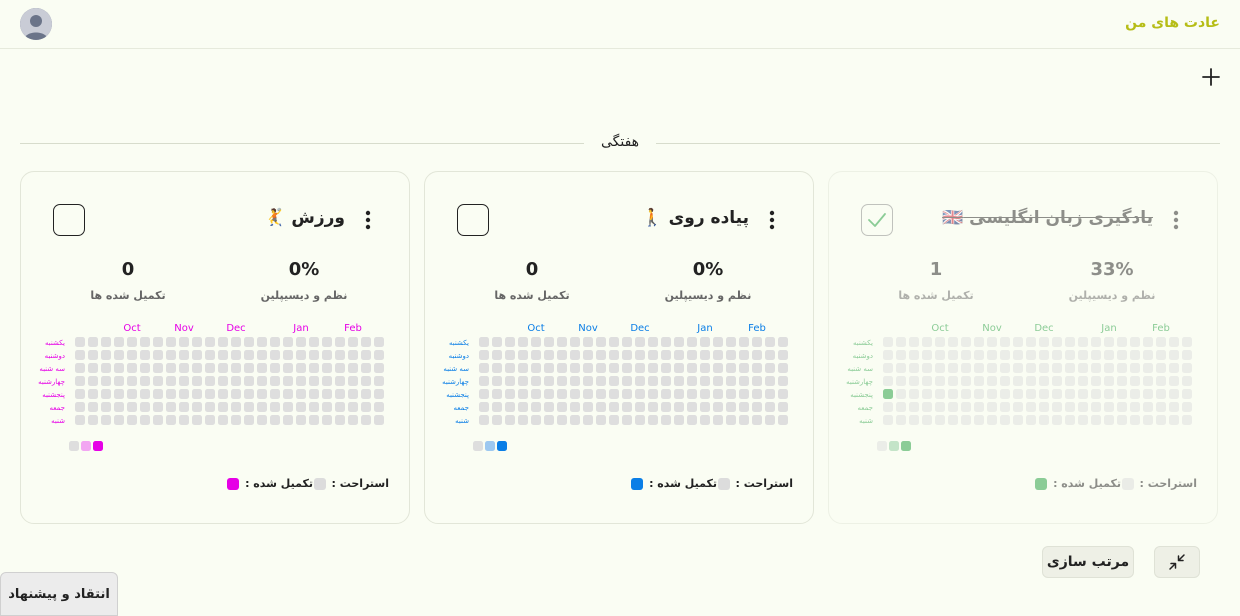  What do you see at coordinates (1177, 562) in the screenshot?
I see `collapse-button` at bounding box center [1177, 562].